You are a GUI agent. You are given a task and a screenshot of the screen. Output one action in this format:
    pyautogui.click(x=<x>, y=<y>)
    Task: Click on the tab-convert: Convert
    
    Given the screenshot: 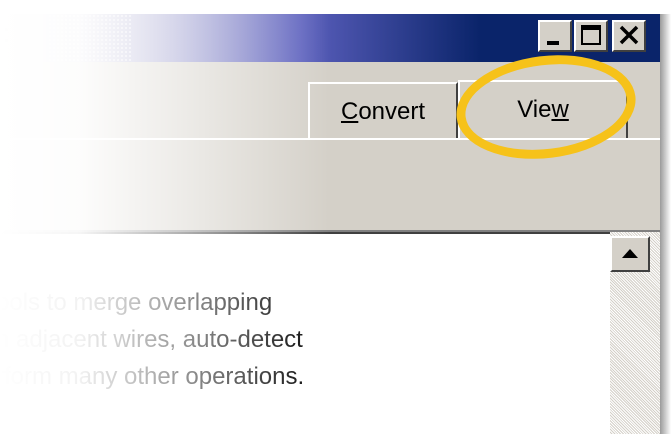 What is the action you would take?
    pyautogui.click(x=383, y=111)
    